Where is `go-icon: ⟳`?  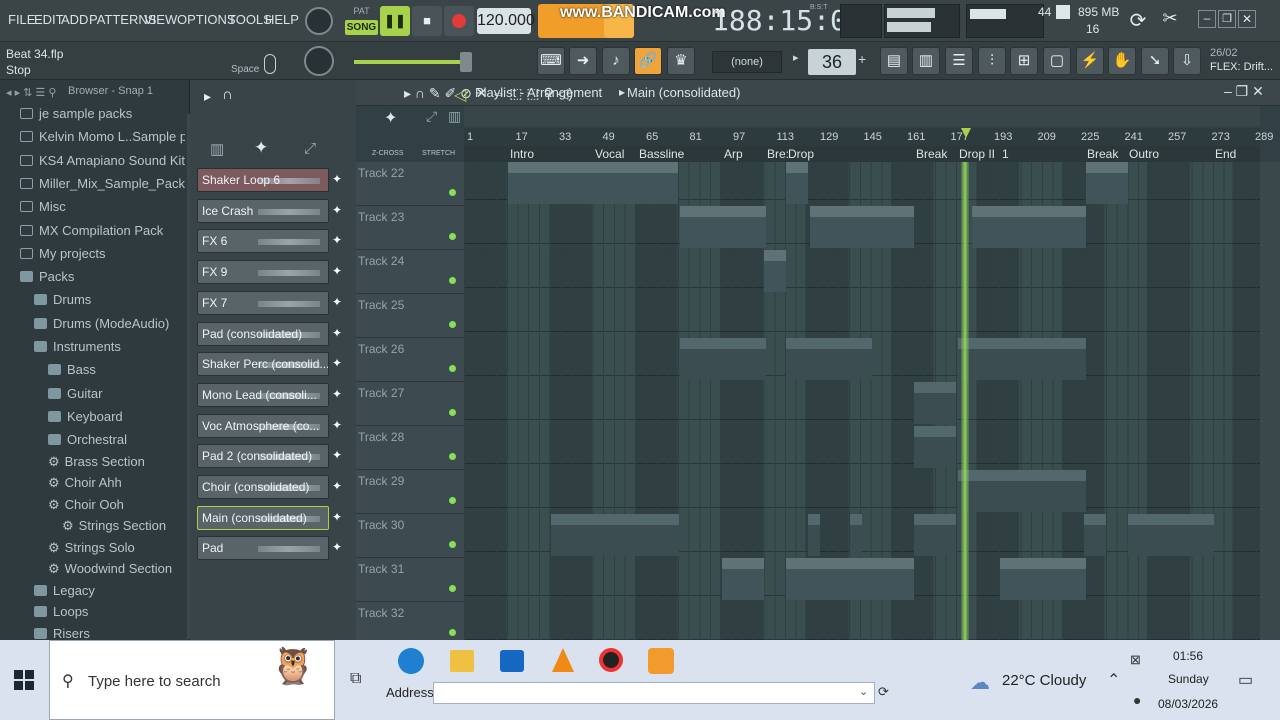 go-icon: ⟳ is located at coordinates (883, 692).